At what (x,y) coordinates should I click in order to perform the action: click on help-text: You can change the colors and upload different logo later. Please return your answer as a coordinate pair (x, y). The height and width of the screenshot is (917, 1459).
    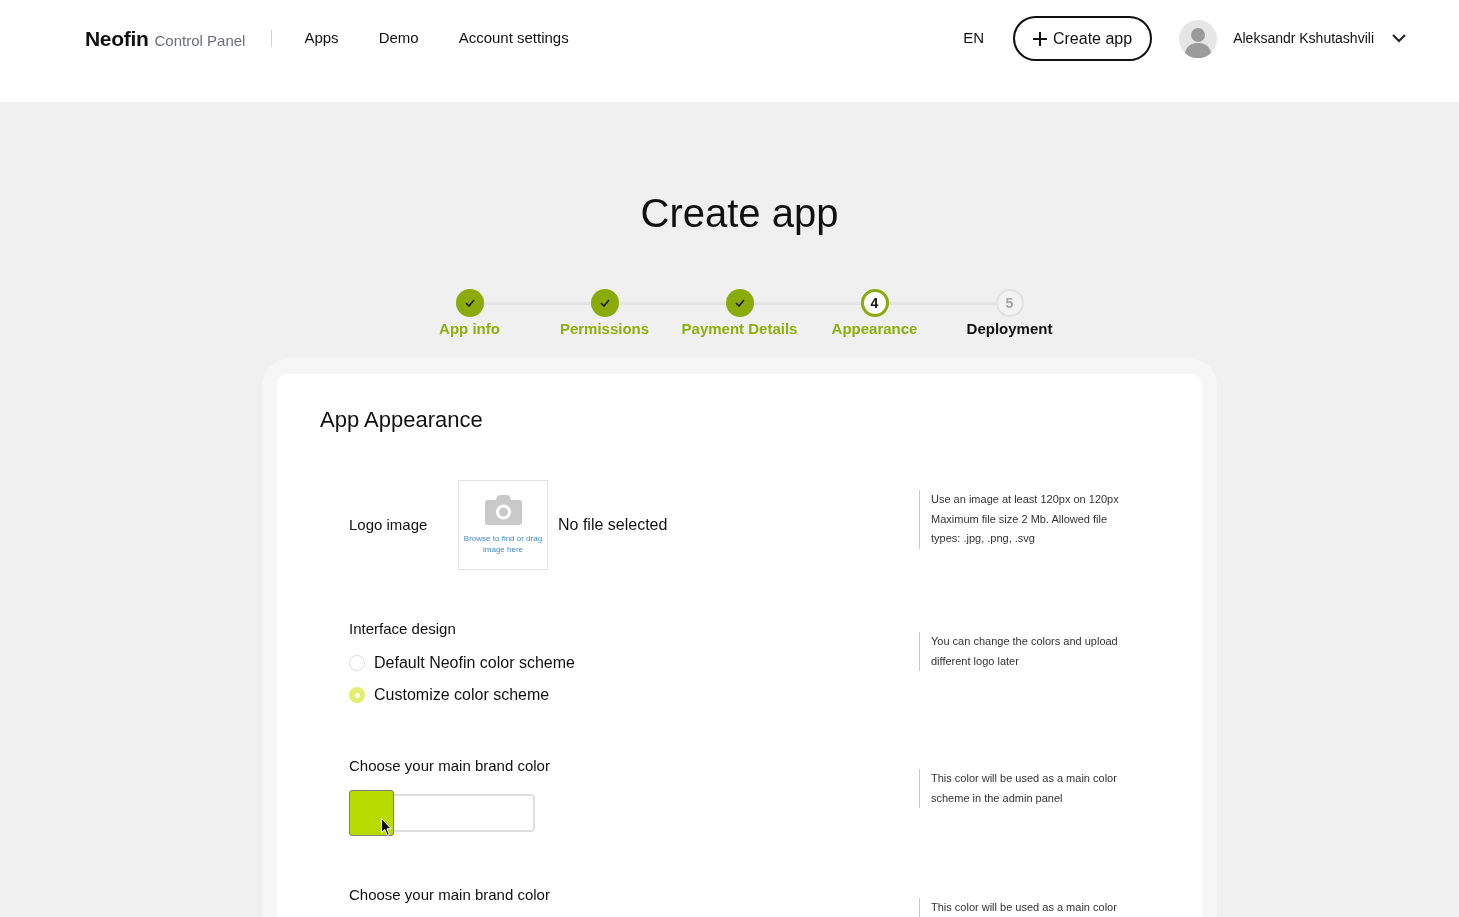
    Looking at the image, I should click on (1027, 651).